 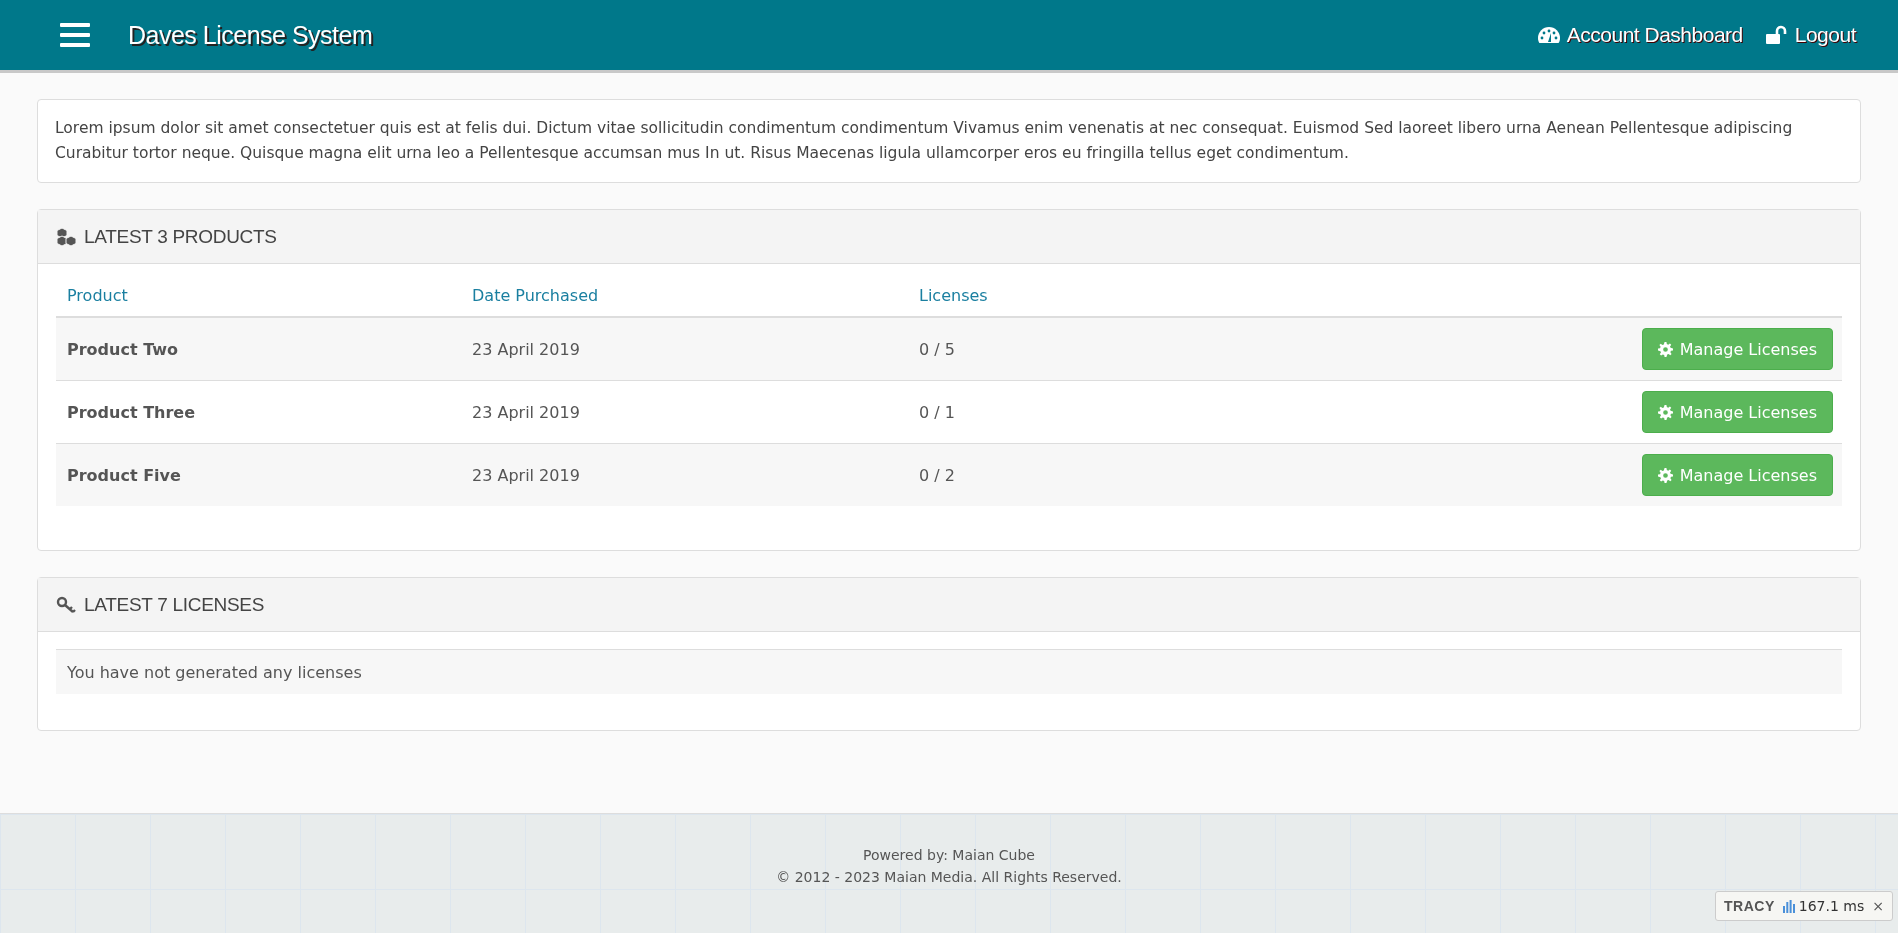 I want to click on intro-text: Lorem ipsum dolor sit amet consectetuer quis est at felis dui. Dictum vitae sollicitudin condimentum condimentum Vivamus enim venenatis at nec consequat. Euismod Sed laoreet libero urna Aenean Pellentesque adipiscing Curabitur tortor neque. Quisque magna elit urna leo a Pellentesque accumsan mus In ut. Risus Maecenas ligula ullamcorper eros eu fringilla tellus eget condimentum., so click(x=949, y=141).